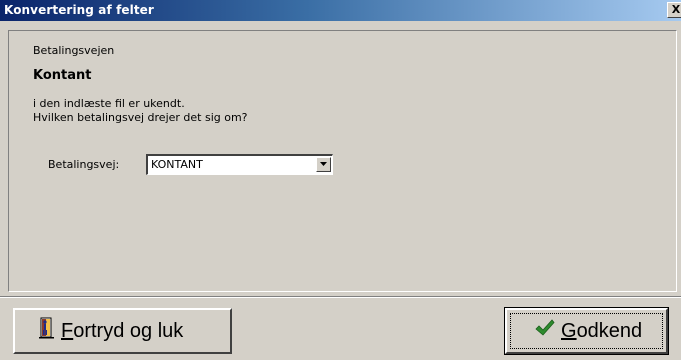  What do you see at coordinates (109, 103) in the screenshot?
I see `description-line-1: i den indlæste fil er ukendt.` at bounding box center [109, 103].